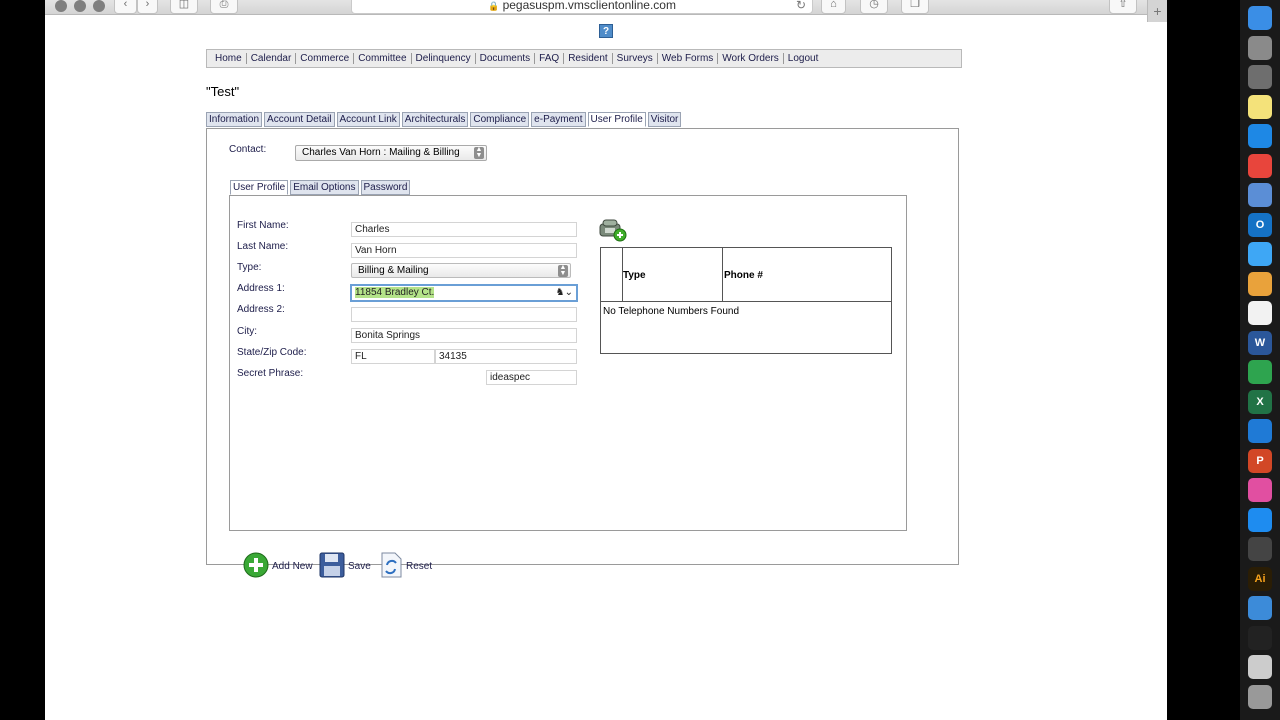  Describe the element at coordinates (464, 314) in the screenshot. I see `address2-field` at that location.